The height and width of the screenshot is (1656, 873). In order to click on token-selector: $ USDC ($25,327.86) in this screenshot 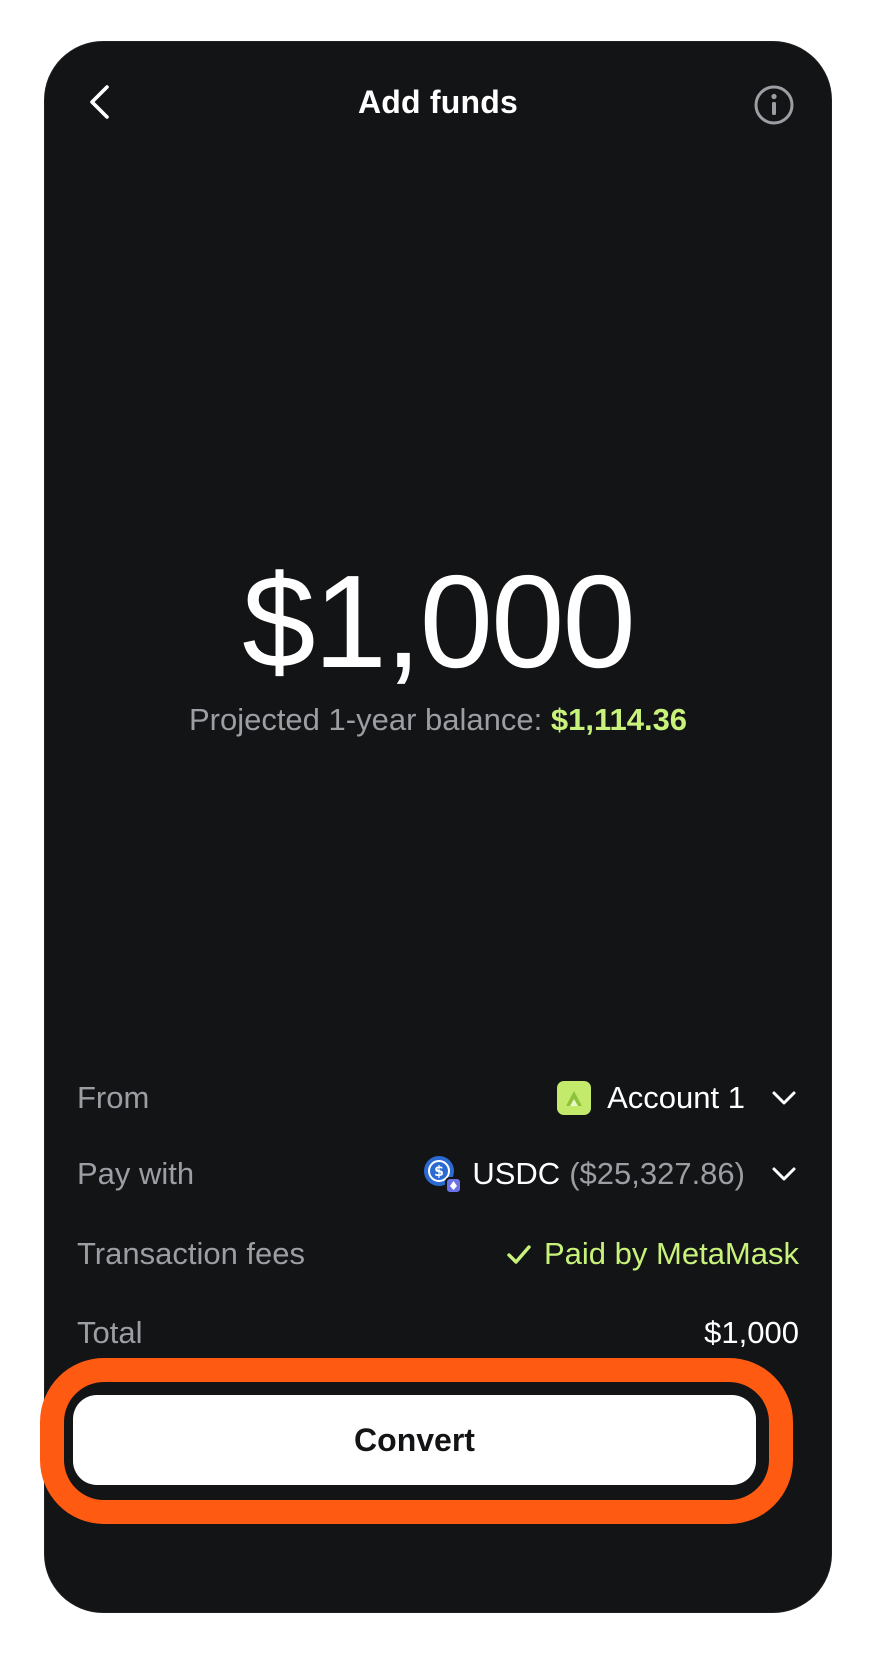, I will do `click(610, 1174)`.